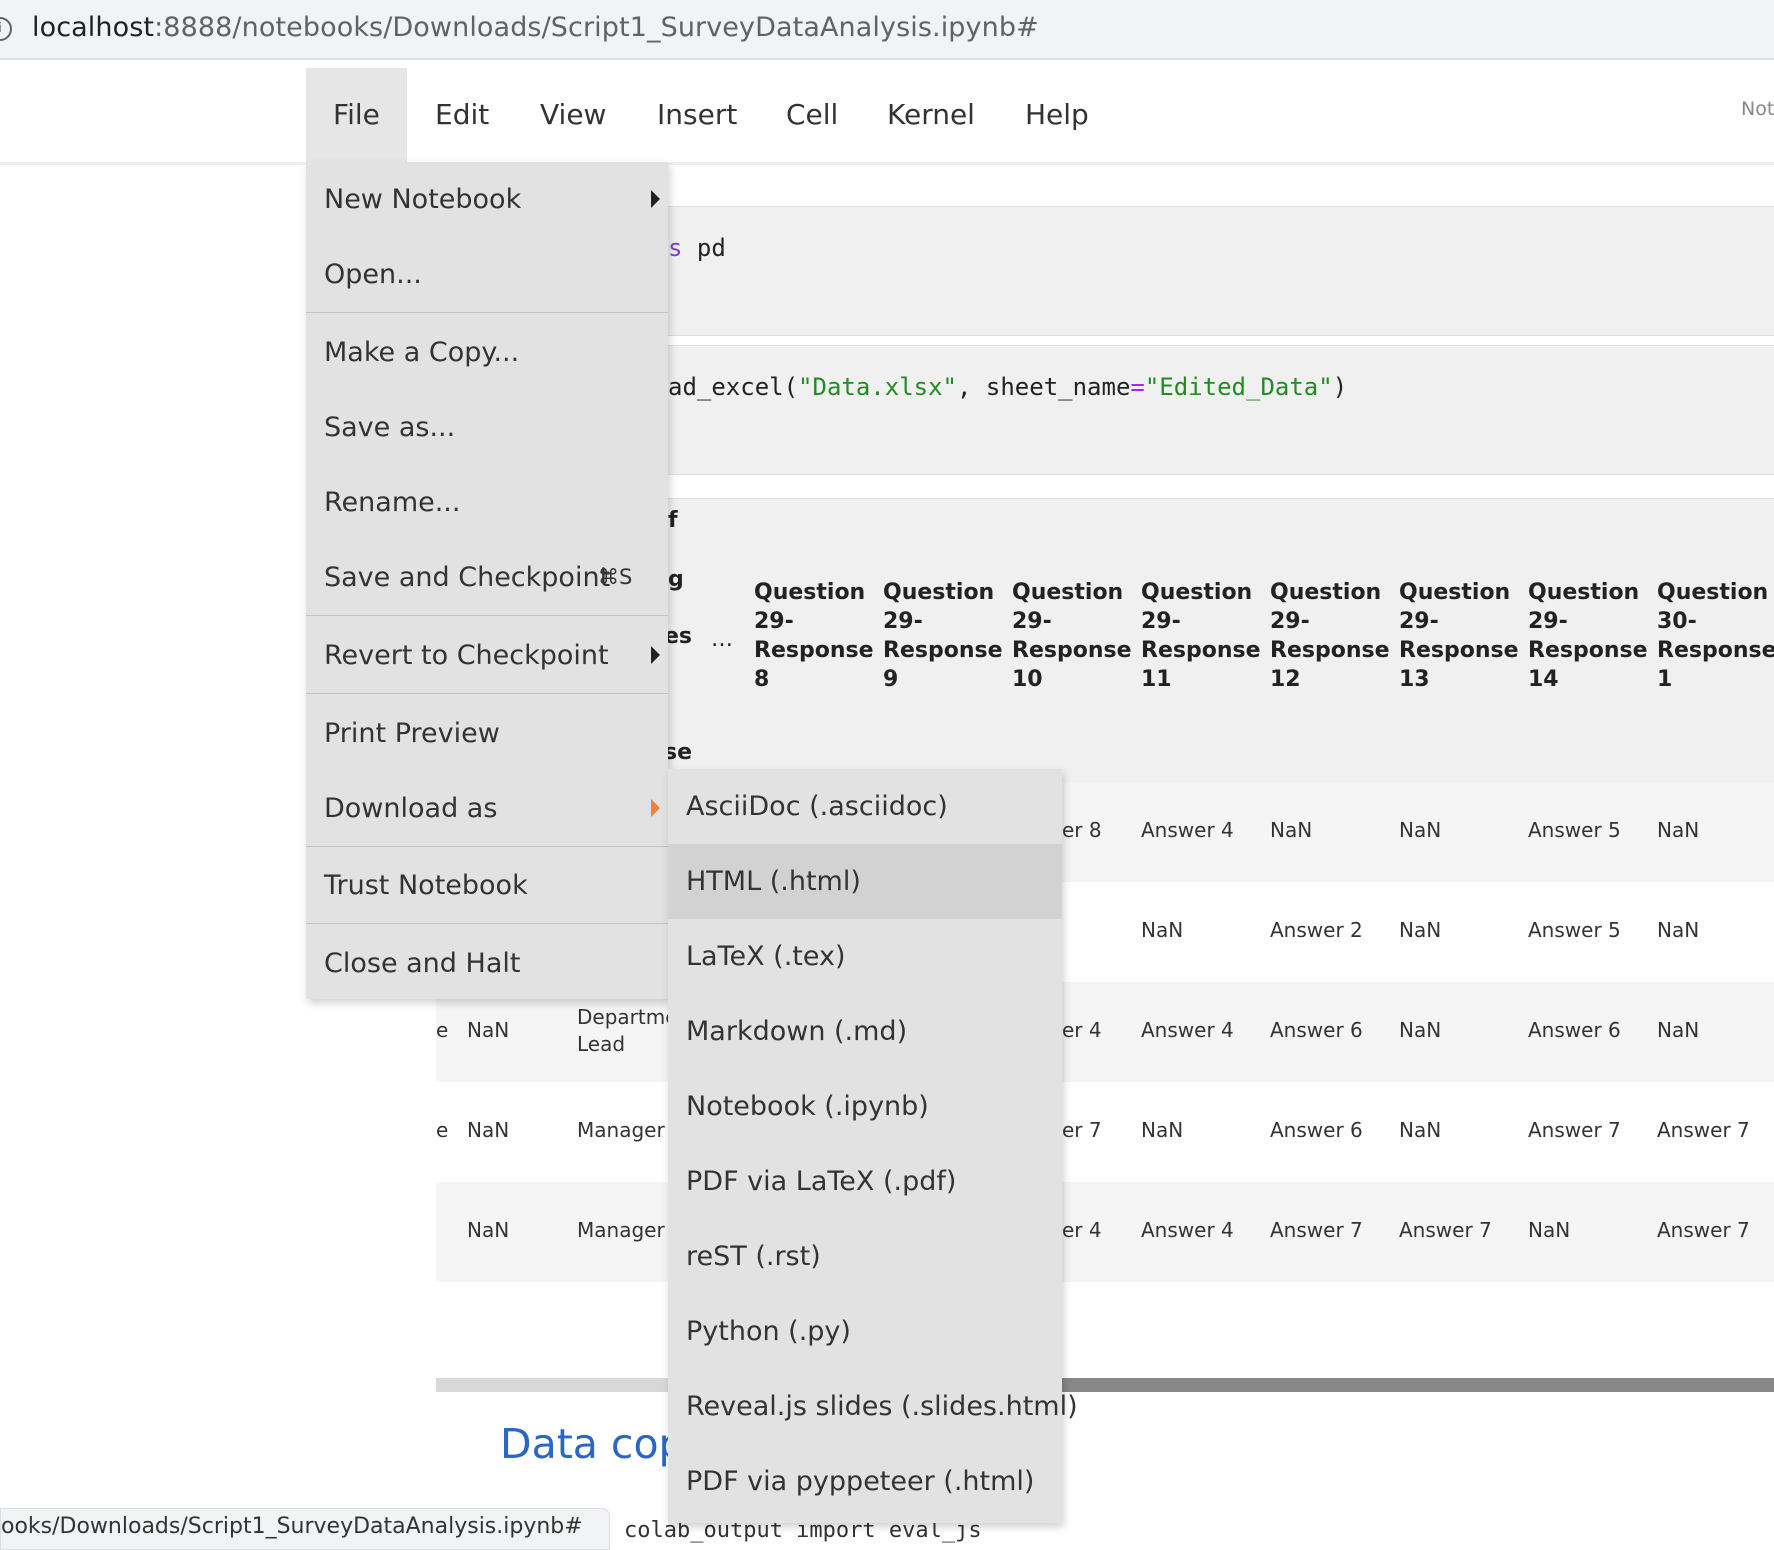 Image resolution: width=1774 pixels, height=1550 pixels. I want to click on notification-area: Not, so click(1757, 109).